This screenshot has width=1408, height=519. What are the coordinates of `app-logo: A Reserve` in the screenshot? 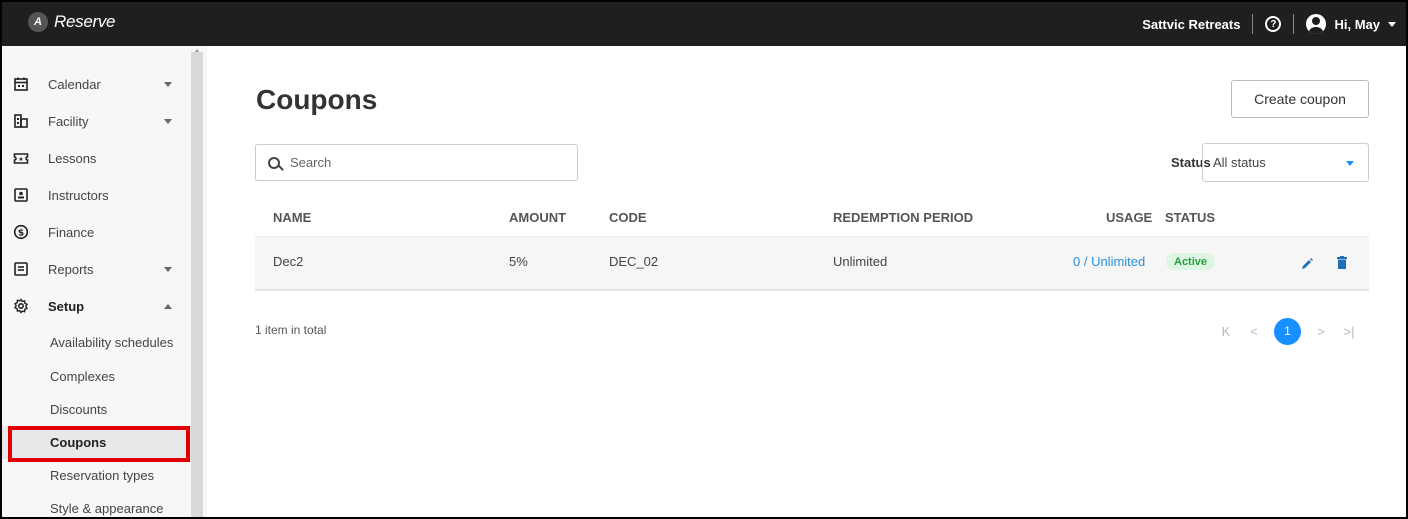 It's located at (72, 22).